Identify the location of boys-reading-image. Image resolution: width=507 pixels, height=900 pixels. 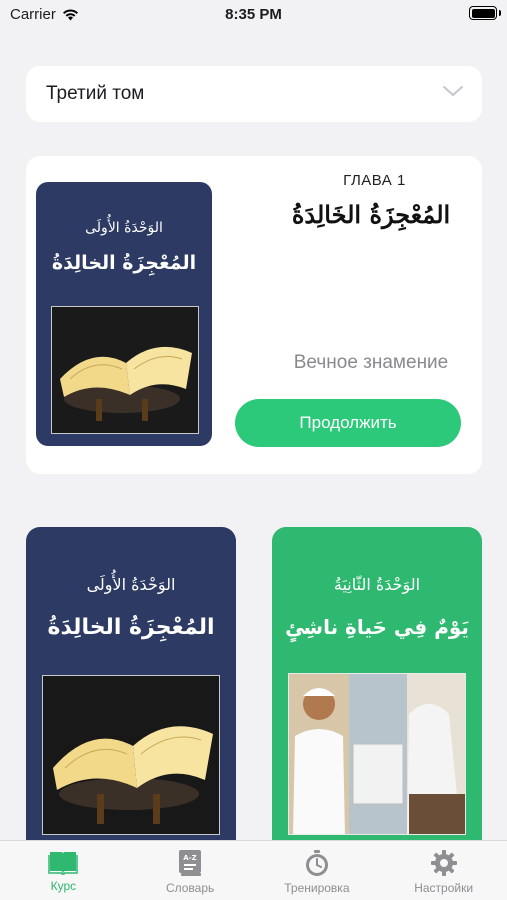
(377, 754).